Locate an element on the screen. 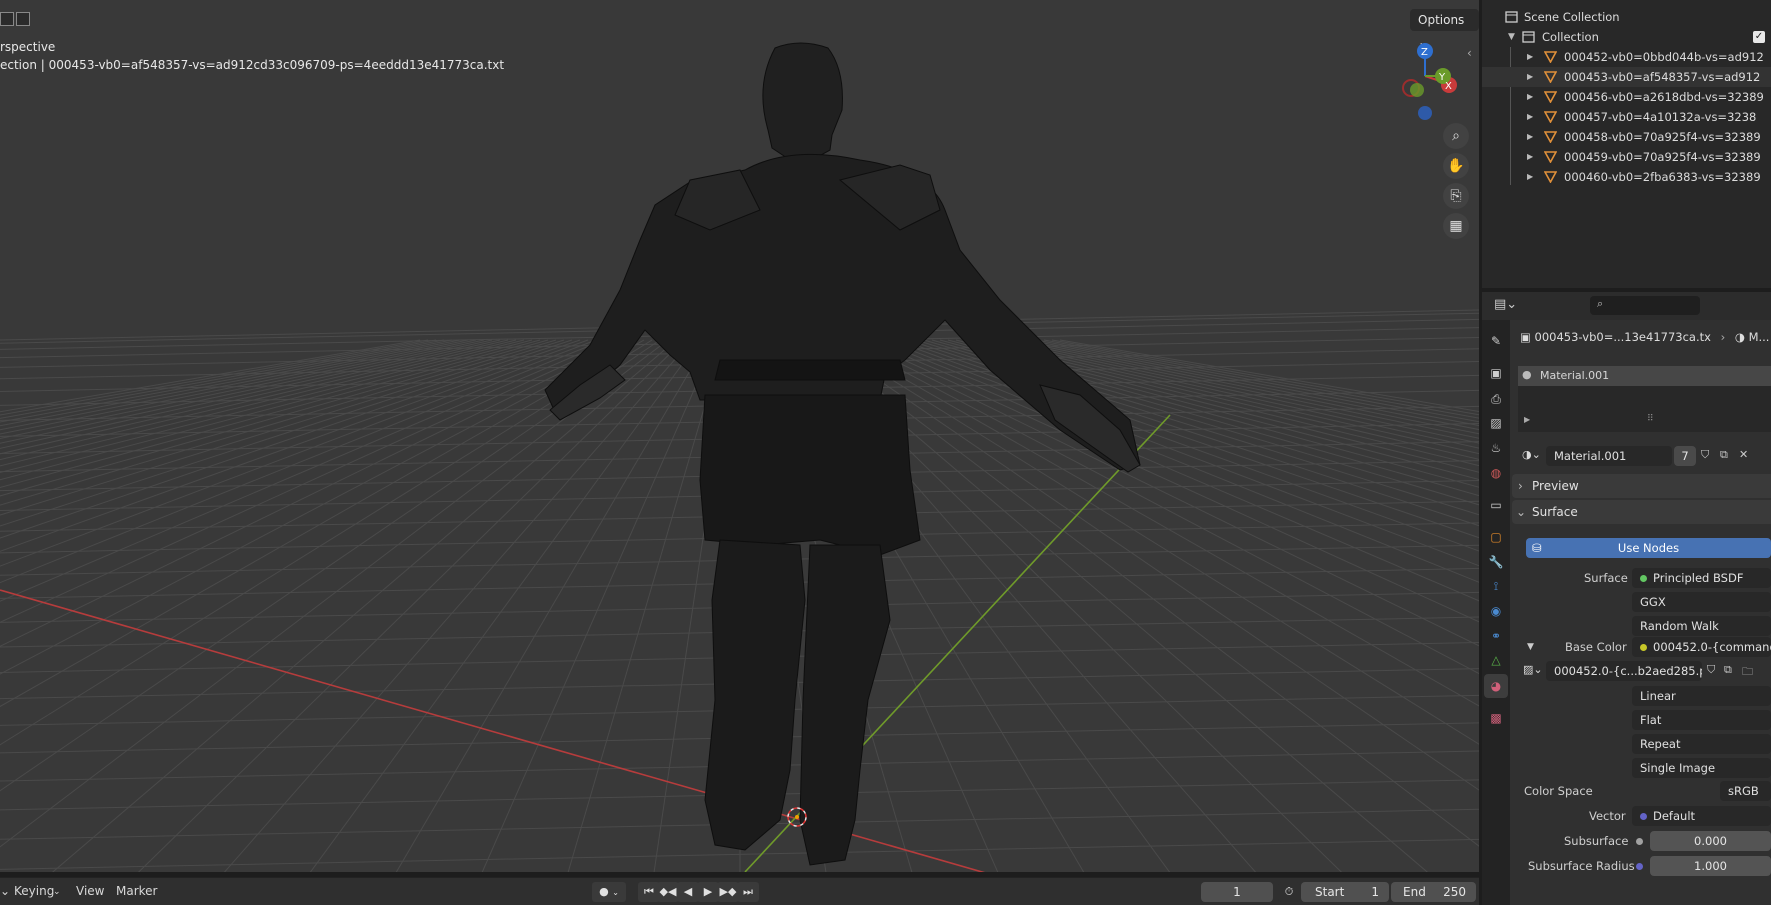 The image size is (1771, 905). scene-tab-icon: ♨ is located at coordinates (1496, 448).